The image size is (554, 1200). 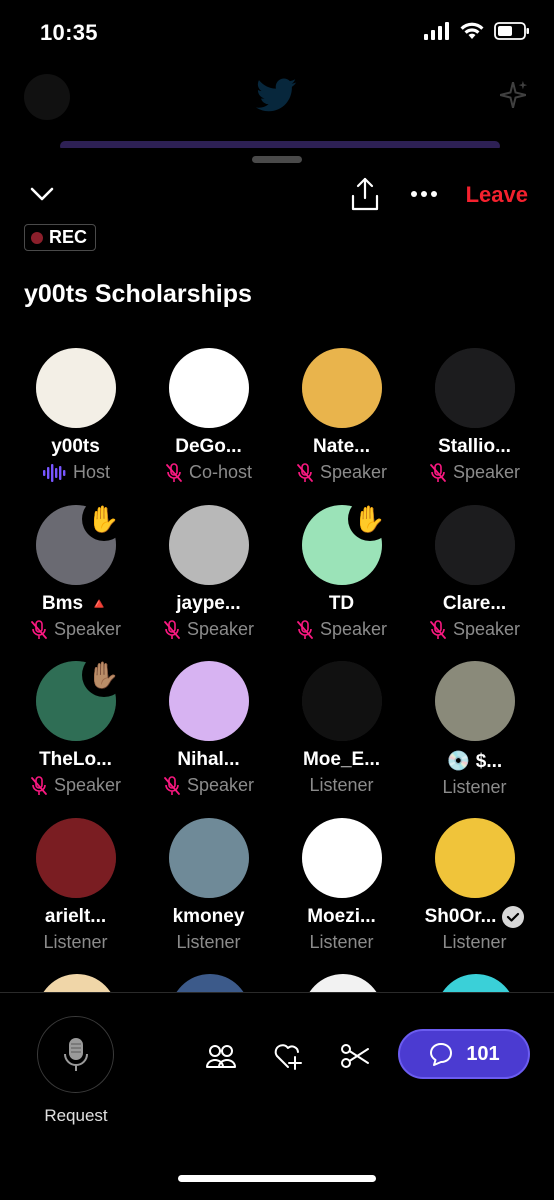 I want to click on participant-name: y00ts, so click(x=75, y=446).